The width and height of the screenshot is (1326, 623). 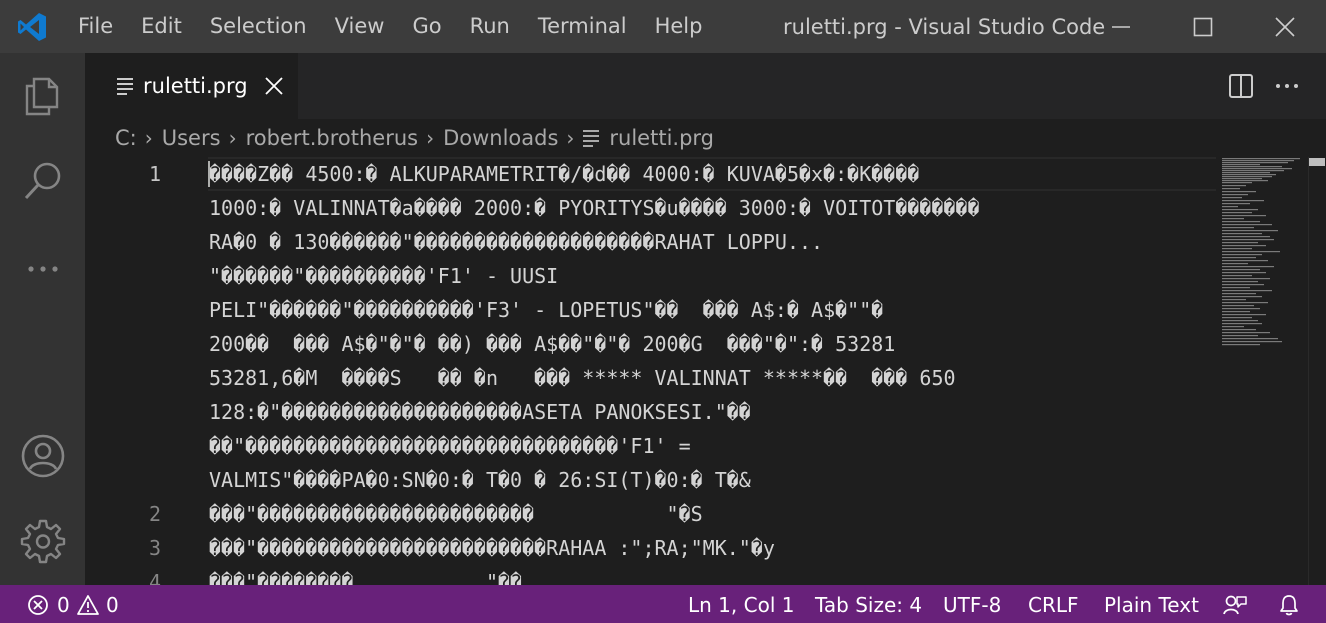 What do you see at coordinates (661, 138) in the screenshot?
I see `breadcrumb-file: ruletti.prg` at bounding box center [661, 138].